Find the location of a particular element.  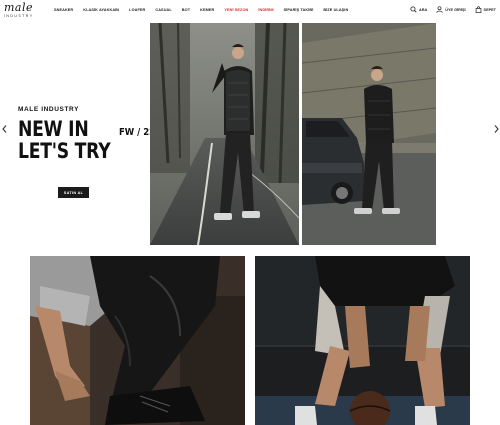

nav-item-indirim: İNDİRİM is located at coordinates (265, 10).